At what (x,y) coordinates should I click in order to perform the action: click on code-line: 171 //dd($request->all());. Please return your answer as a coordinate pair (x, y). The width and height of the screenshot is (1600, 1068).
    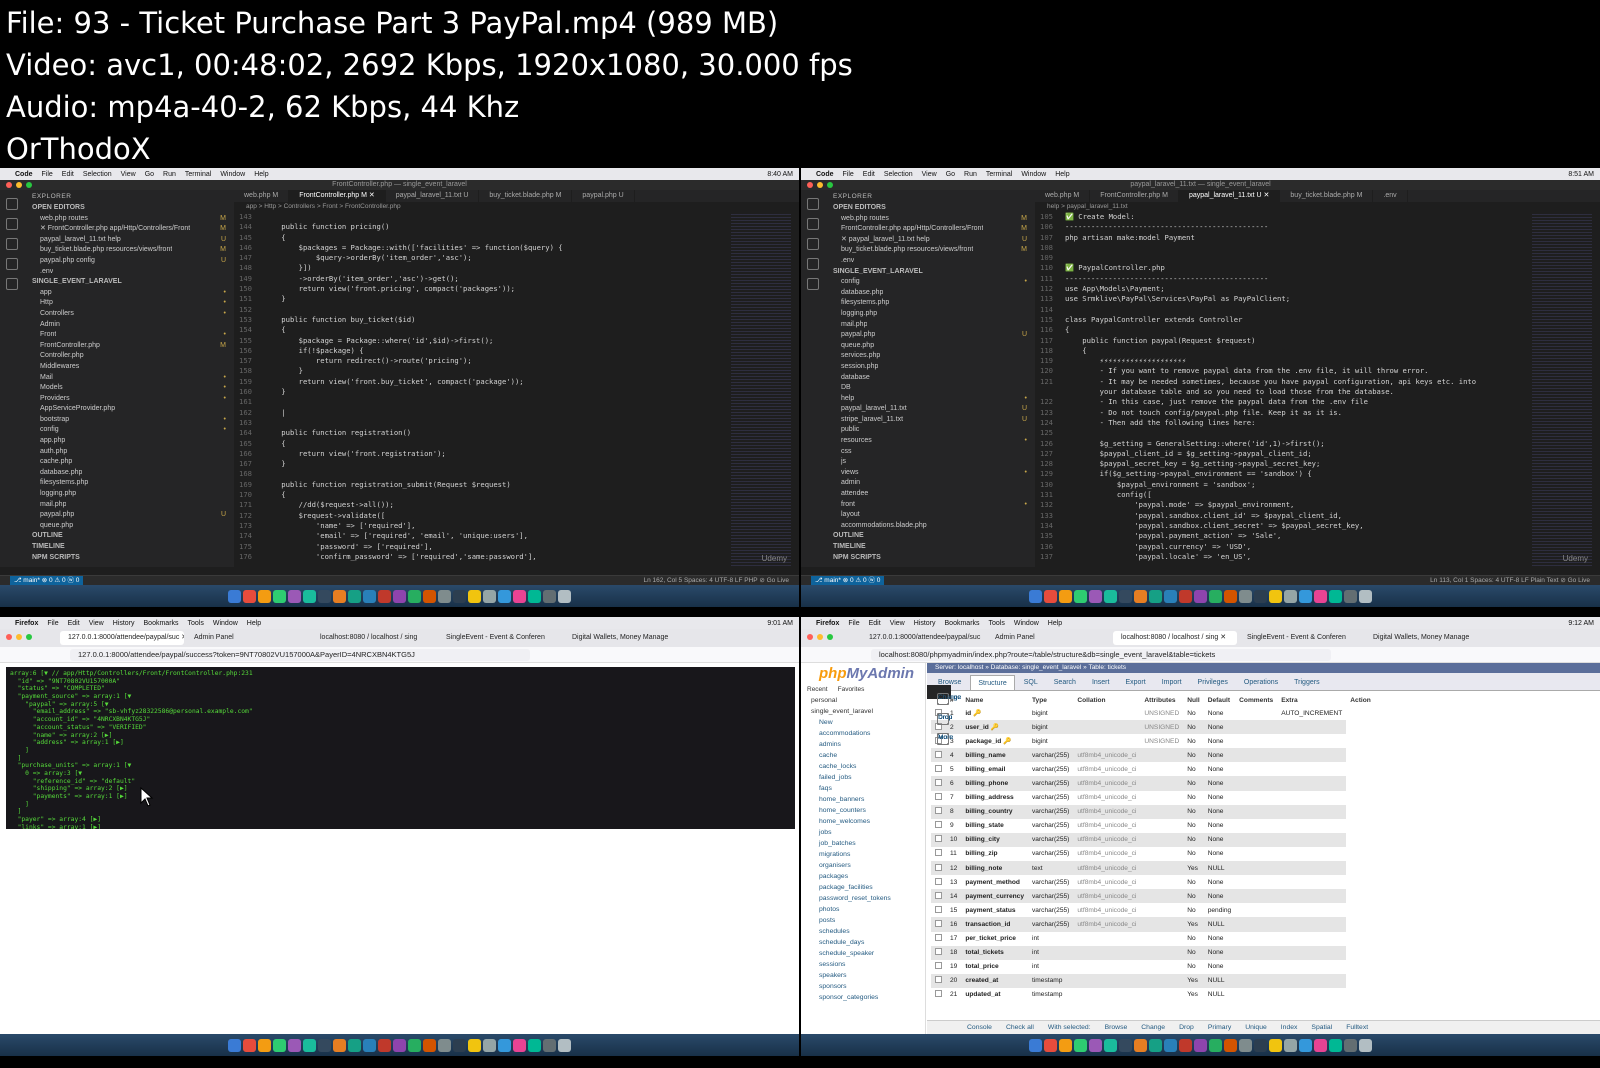
    Looking at the image, I should click on (481, 505).